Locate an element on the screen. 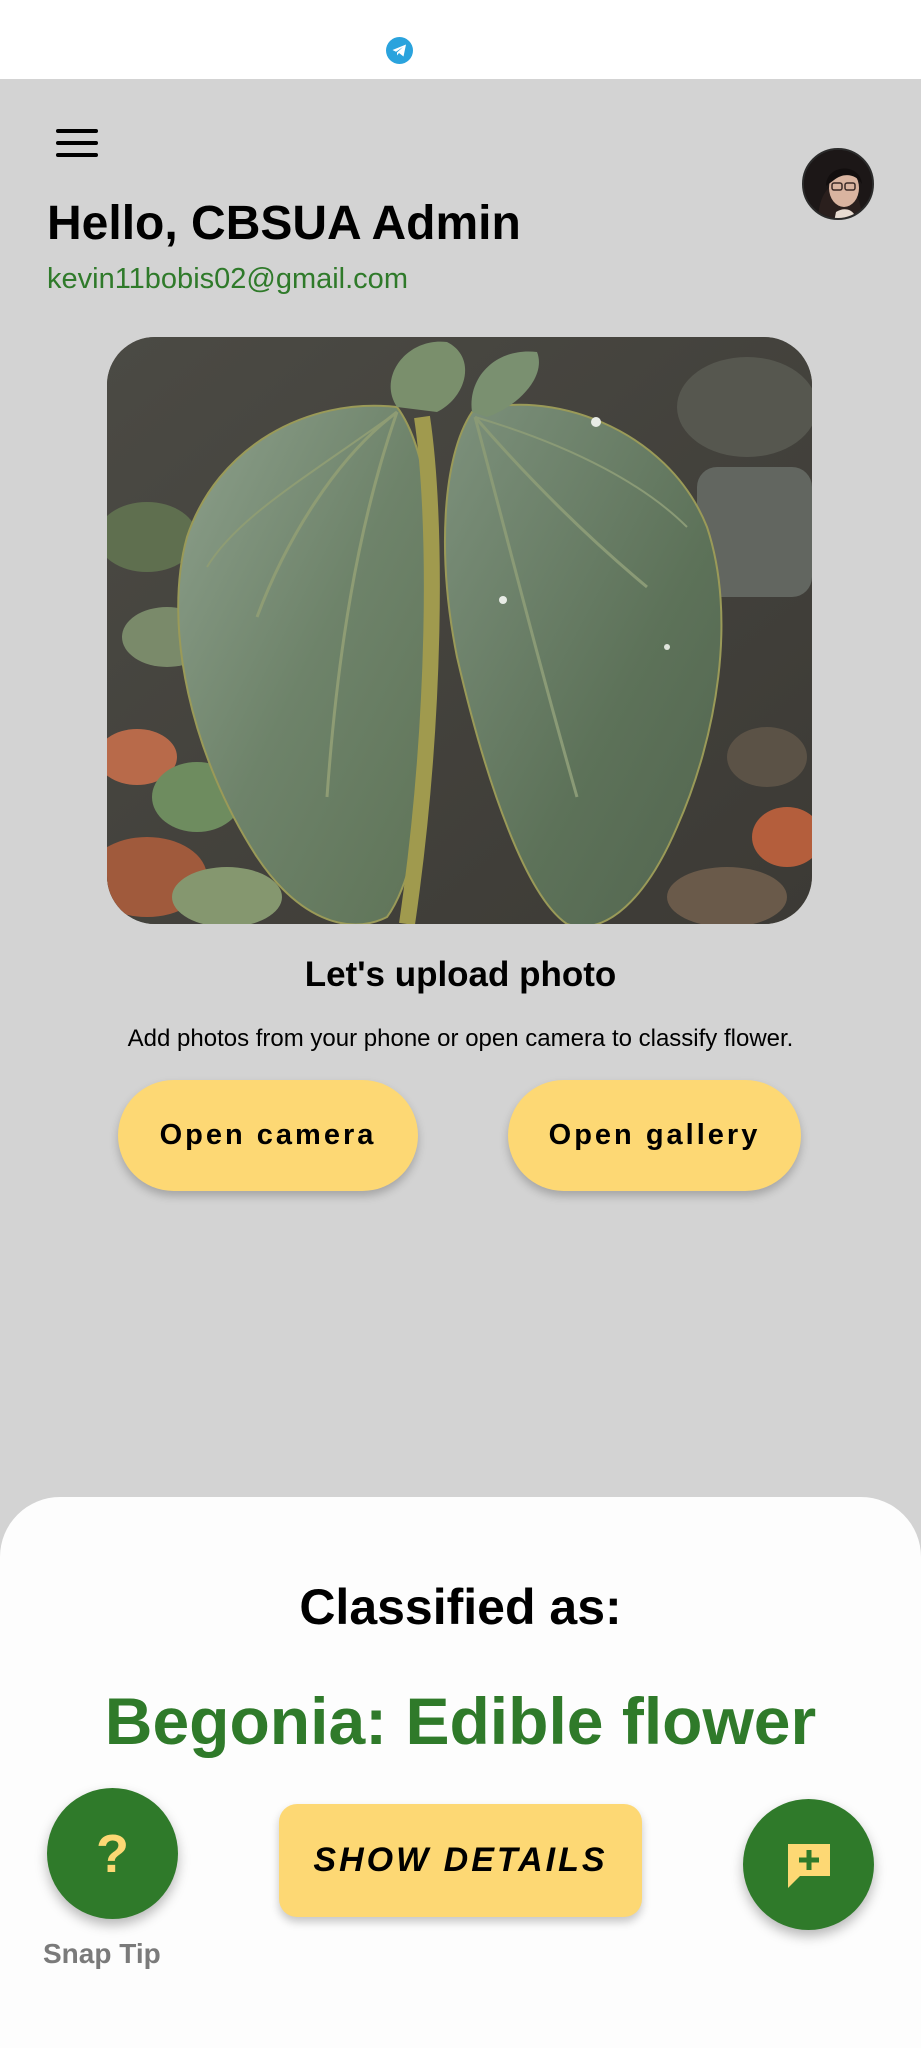 The height and width of the screenshot is (2048, 921). show-details-button: SHOW DETAILS is located at coordinates (460, 1860).